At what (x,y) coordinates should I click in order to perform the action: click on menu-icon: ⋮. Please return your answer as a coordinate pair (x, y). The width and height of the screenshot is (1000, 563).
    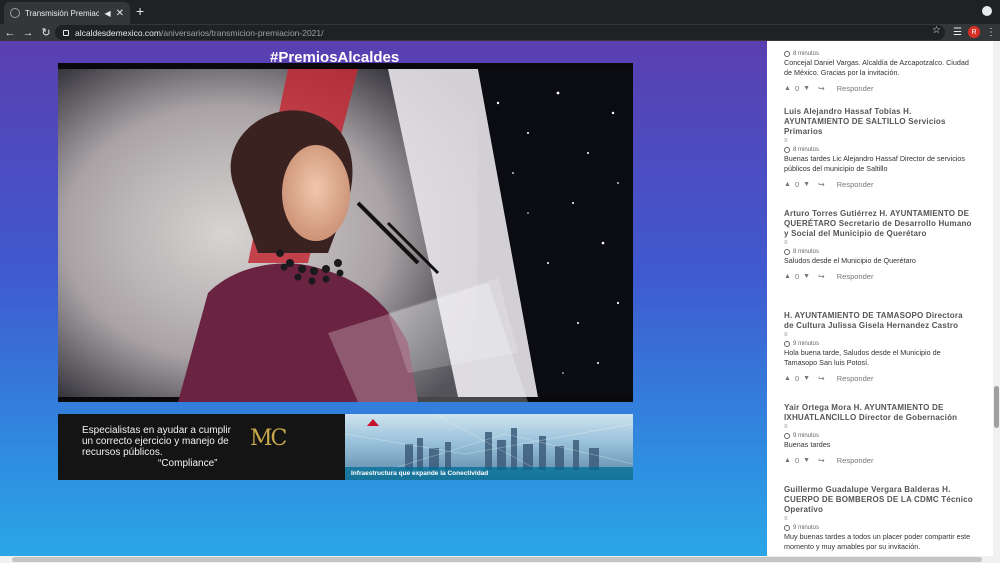
    Looking at the image, I should click on (991, 32).